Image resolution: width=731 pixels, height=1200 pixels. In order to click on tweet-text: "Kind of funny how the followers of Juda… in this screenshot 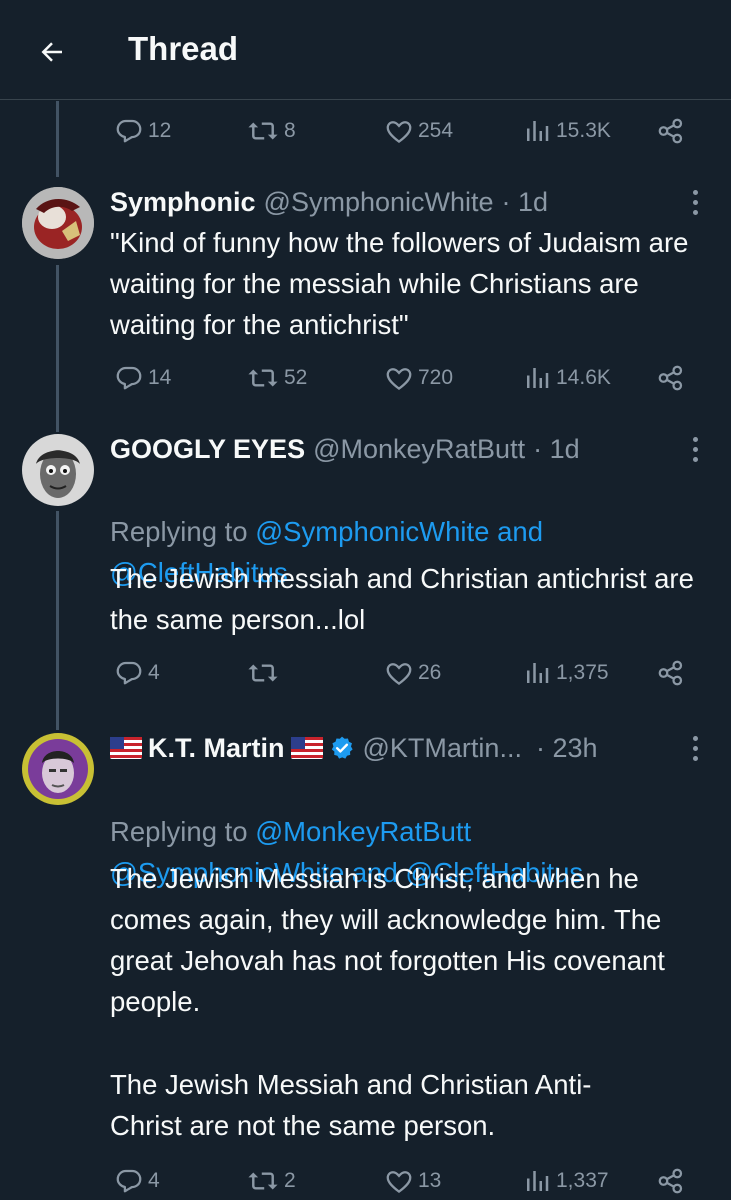, I will do `click(399, 283)`.